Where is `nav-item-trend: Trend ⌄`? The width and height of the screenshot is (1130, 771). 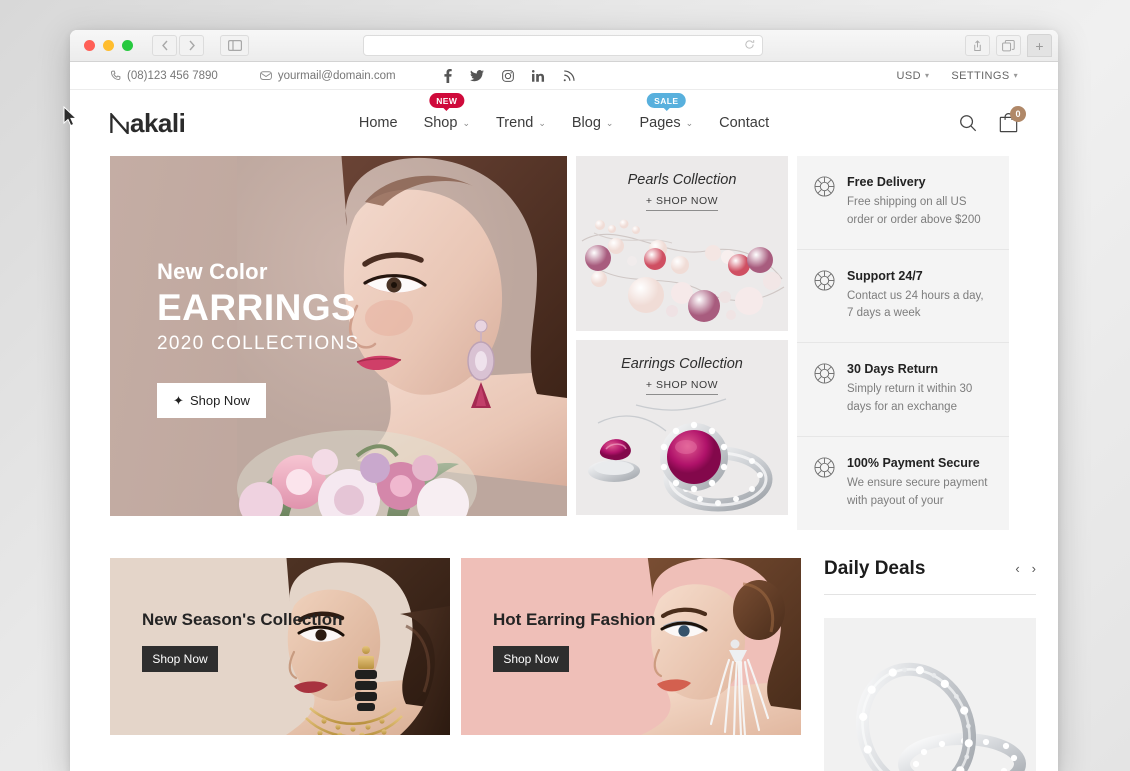
nav-item-trend: Trend ⌄ is located at coordinates (521, 123).